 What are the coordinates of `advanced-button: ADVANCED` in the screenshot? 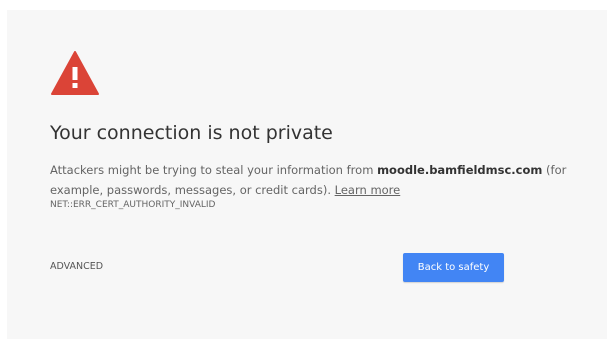 It's located at (76, 266).